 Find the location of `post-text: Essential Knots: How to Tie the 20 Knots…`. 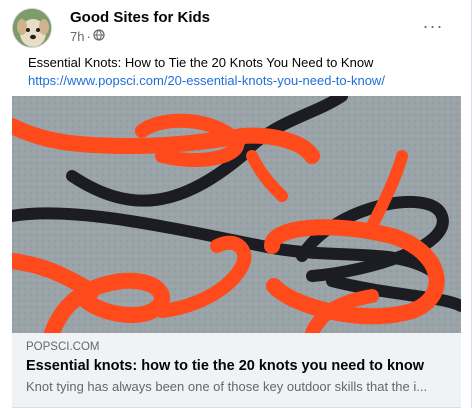

post-text: Essential Knots: How to Tie the 20 Knots… is located at coordinates (201, 62).